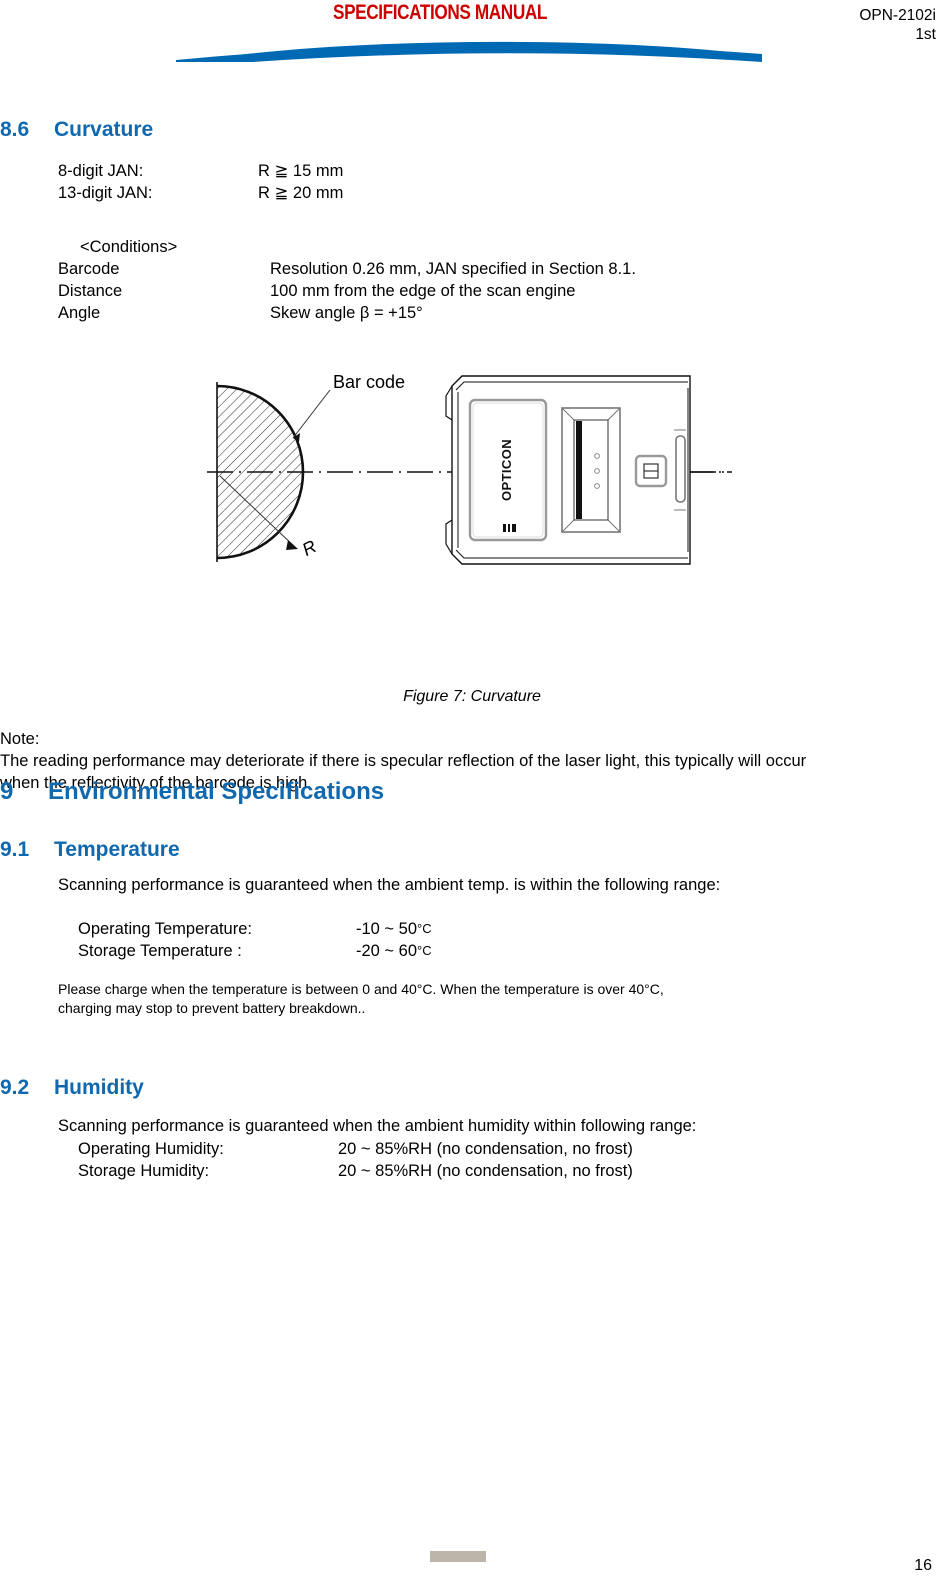  I want to click on section-9-1-heading: 9.1 Temperature, so click(472, 850).